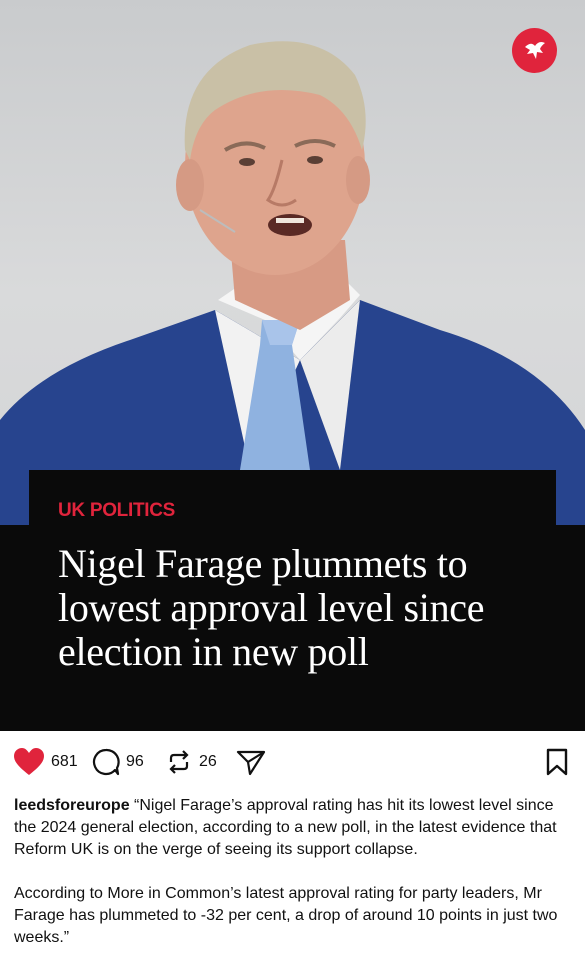 The height and width of the screenshot is (980, 585). I want to click on like-count: 681, so click(64, 761).